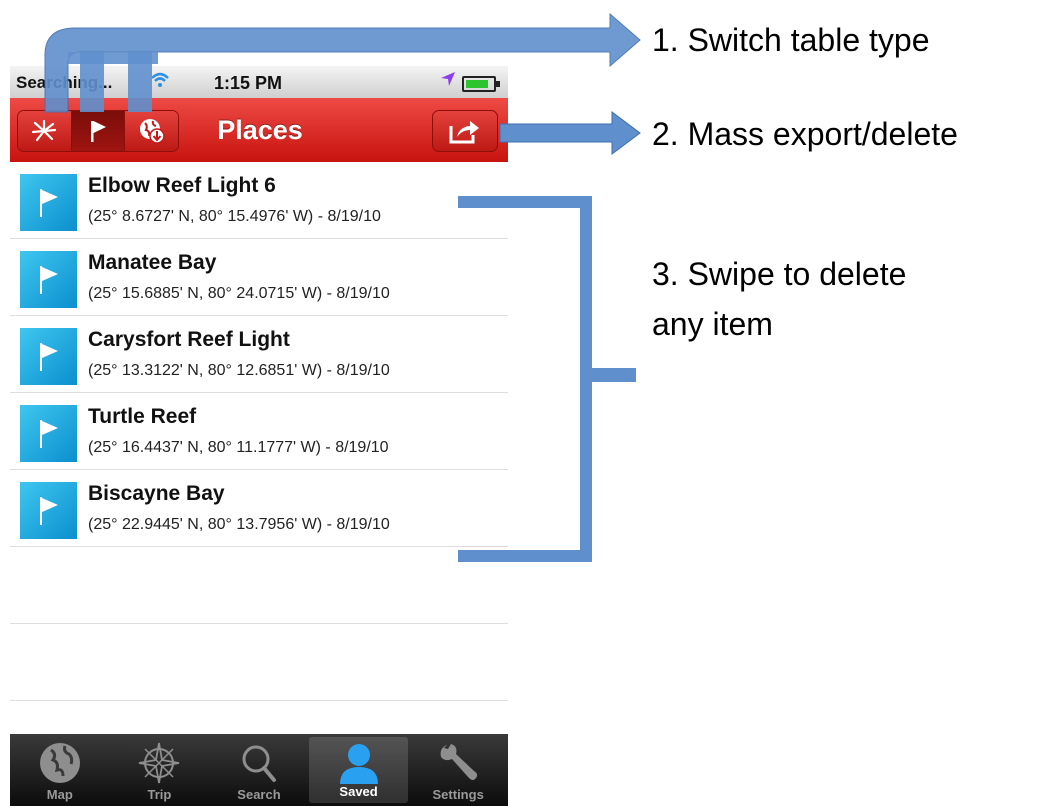  I want to click on arrow-stem-bar, so click(113, 58).